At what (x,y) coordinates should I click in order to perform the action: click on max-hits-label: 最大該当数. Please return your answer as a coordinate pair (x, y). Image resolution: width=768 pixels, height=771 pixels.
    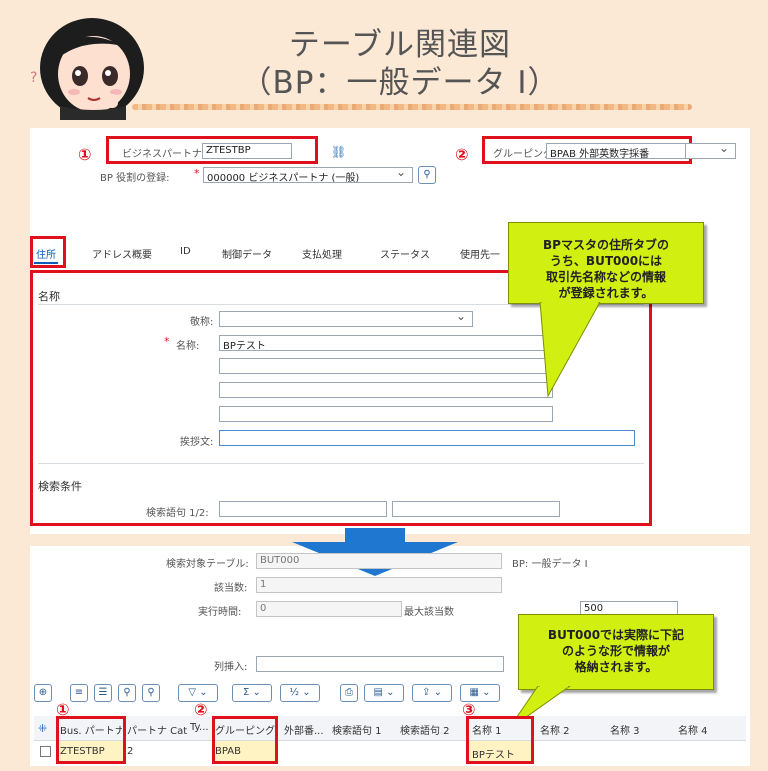
    Looking at the image, I should click on (429, 612).